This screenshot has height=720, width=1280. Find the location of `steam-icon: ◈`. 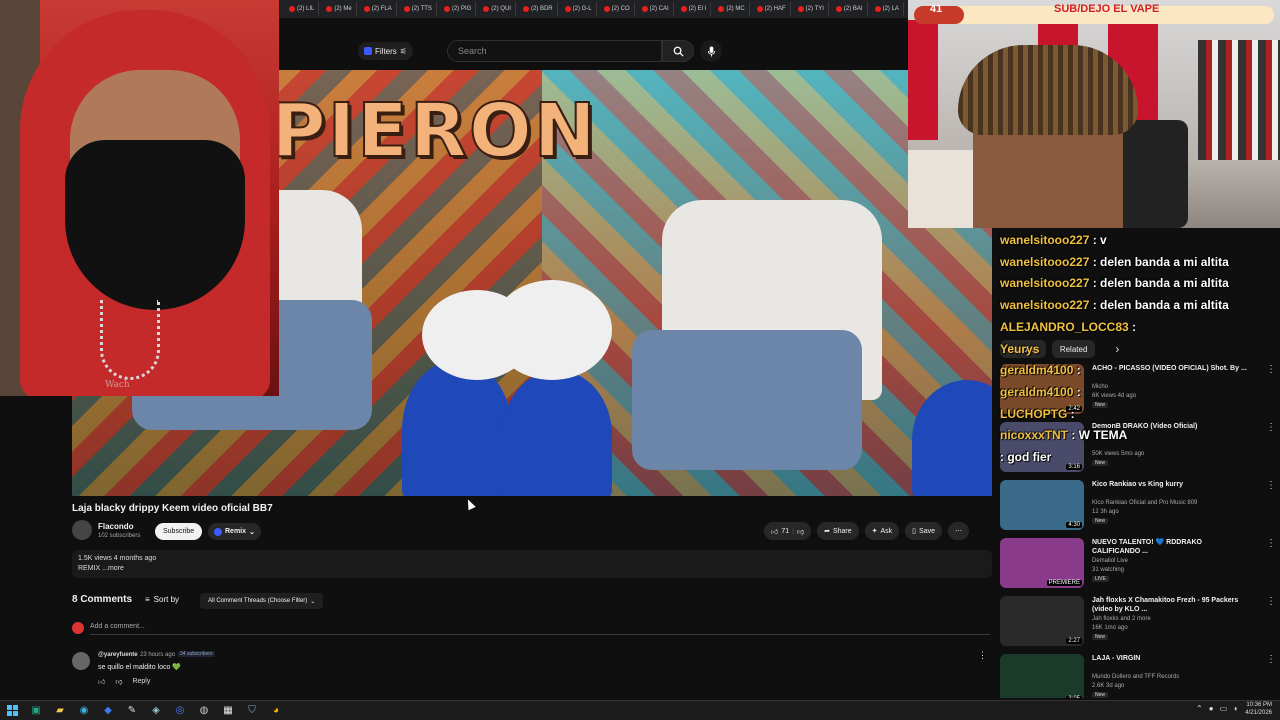

steam-icon: ◈ is located at coordinates (156, 711).